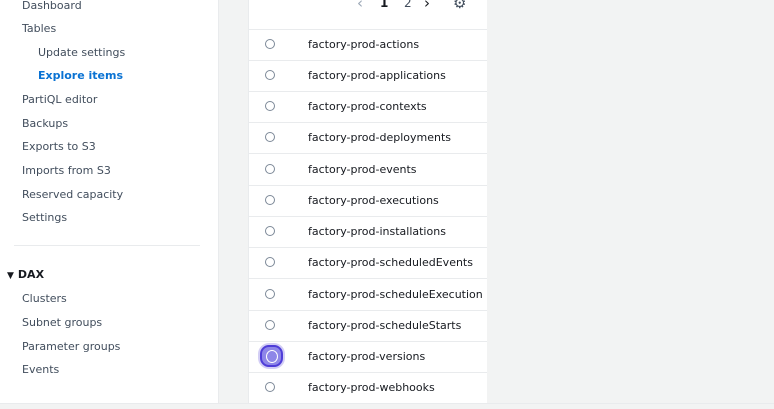  What do you see at coordinates (459, 6) in the screenshot?
I see `gear-icon: ⚙` at bounding box center [459, 6].